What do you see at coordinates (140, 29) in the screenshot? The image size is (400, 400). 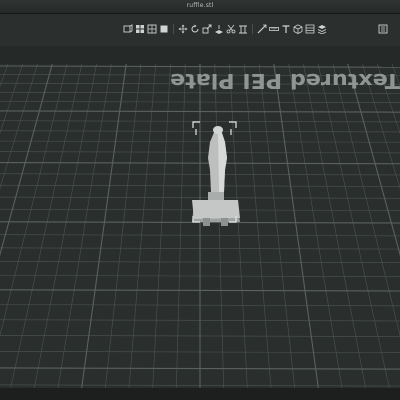 I see `arrange-icon` at bounding box center [140, 29].